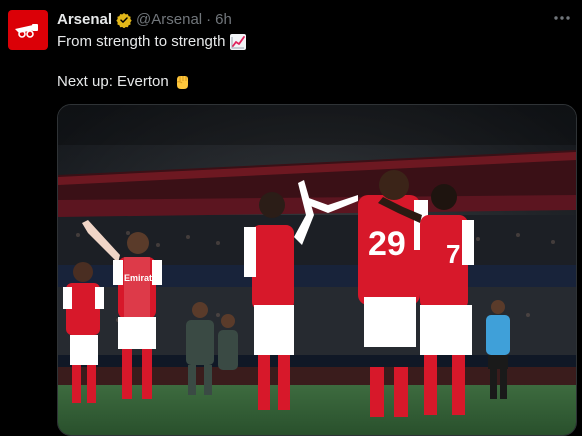  Describe the element at coordinates (124, 20) in the screenshot. I see `verified-badge-icon` at that location.